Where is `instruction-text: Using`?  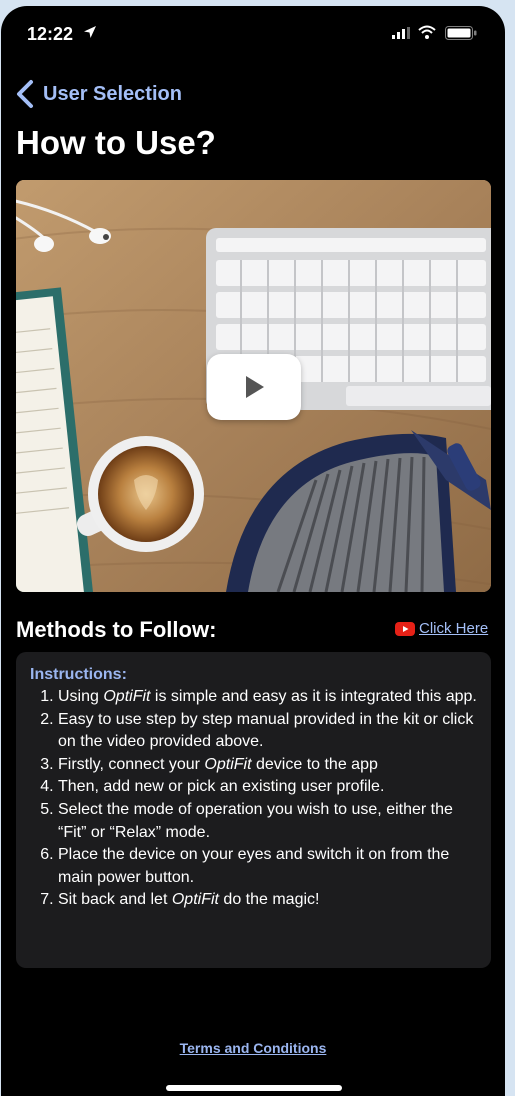
instruction-text: Using is located at coordinates (81, 696).